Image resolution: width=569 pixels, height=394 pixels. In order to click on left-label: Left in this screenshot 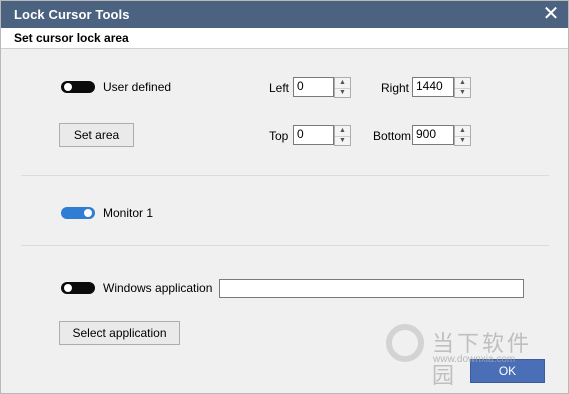, I will do `click(279, 88)`.